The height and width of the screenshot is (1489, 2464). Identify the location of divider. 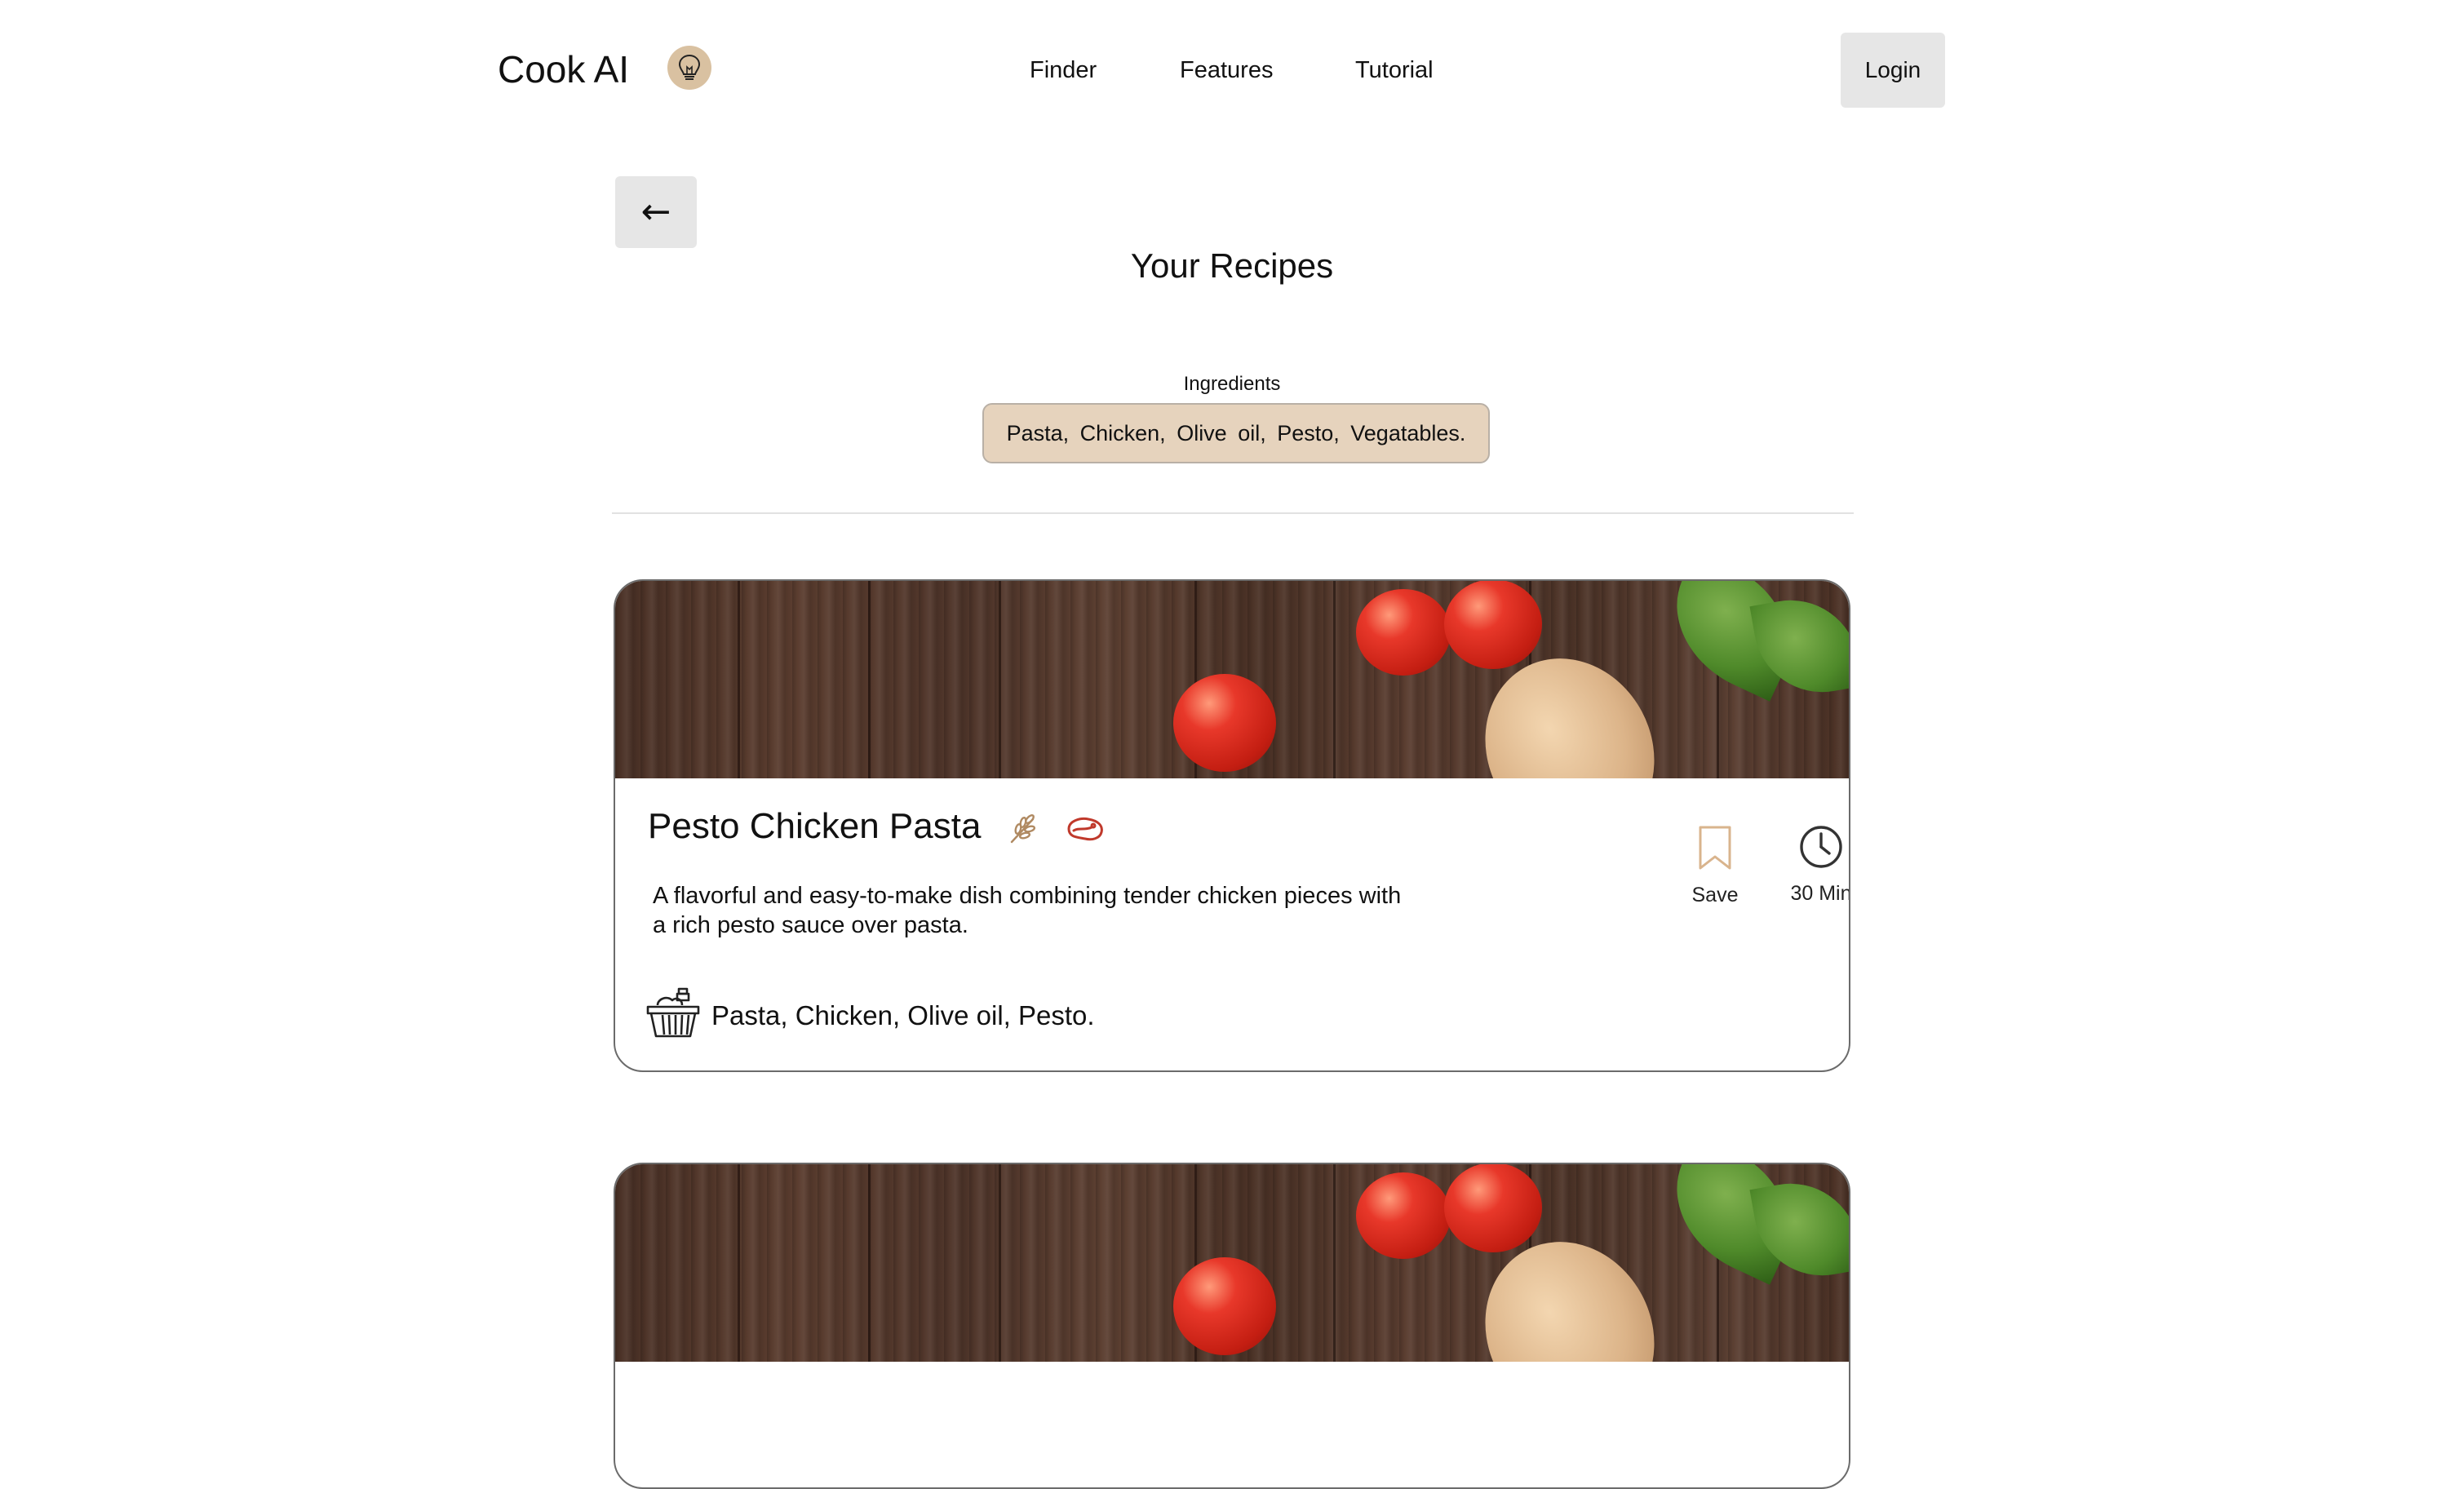
(1233, 513).